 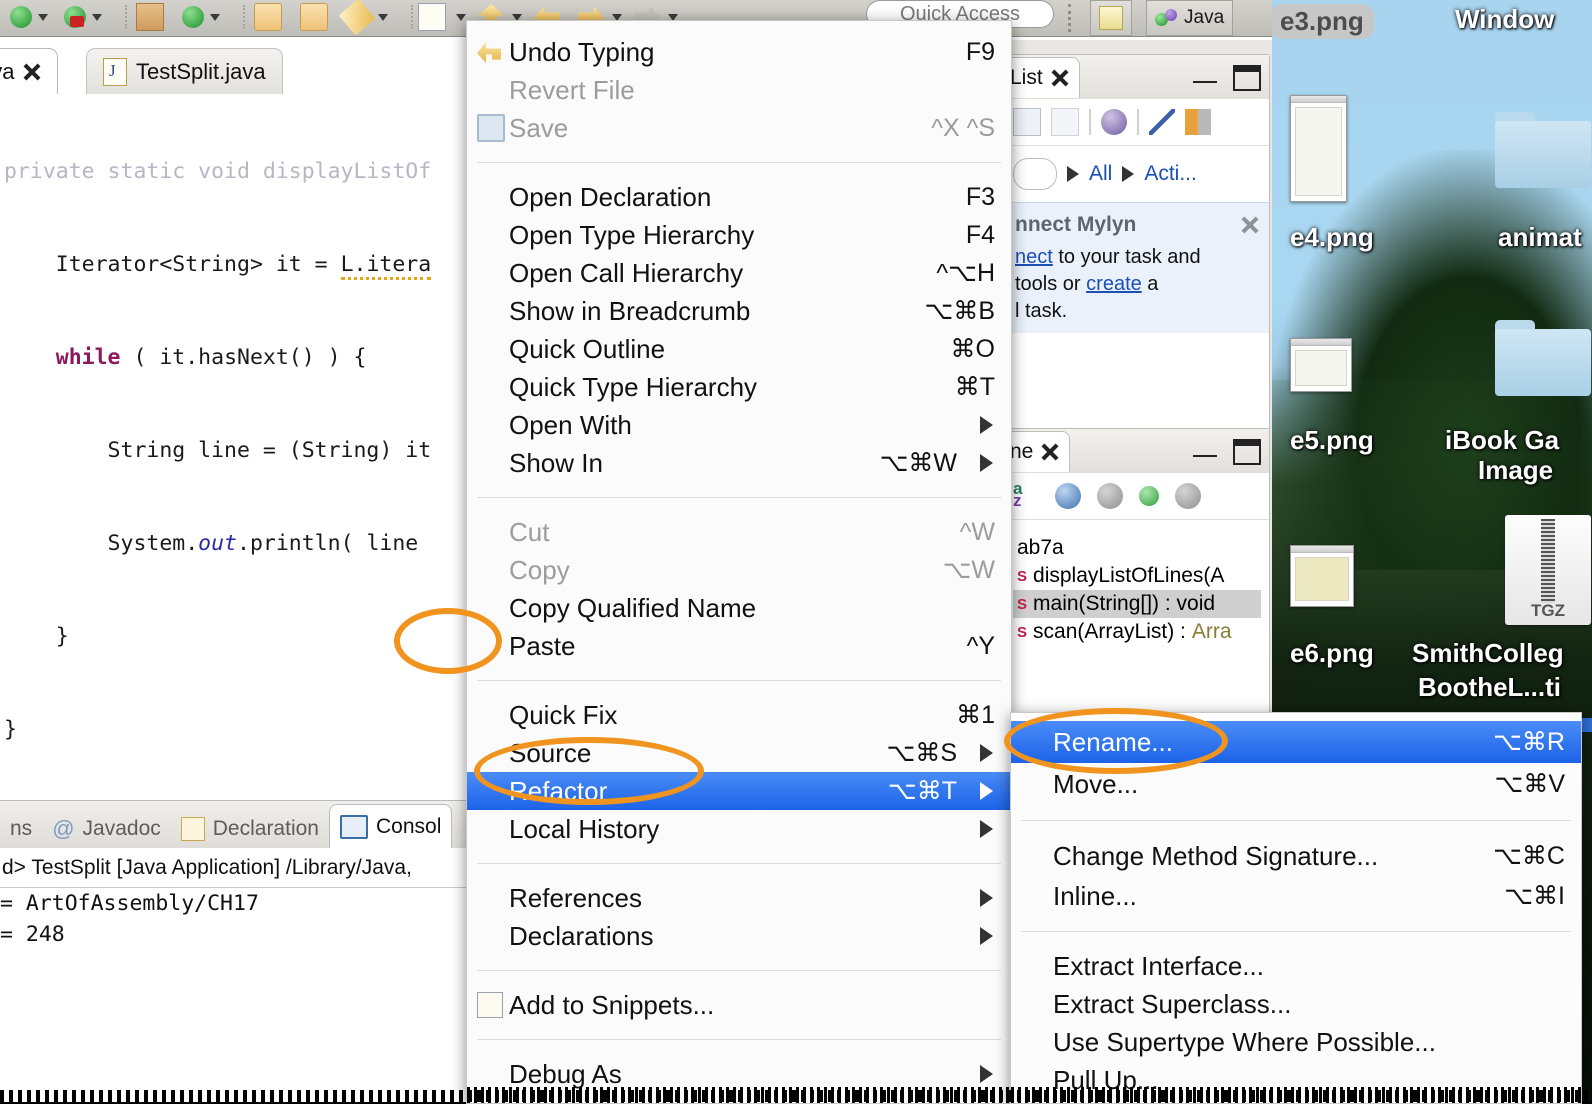 What do you see at coordinates (1548, 570) in the screenshot?
I see `desktop-file-tgz: TGZ` at bounding box center [1548, 570].